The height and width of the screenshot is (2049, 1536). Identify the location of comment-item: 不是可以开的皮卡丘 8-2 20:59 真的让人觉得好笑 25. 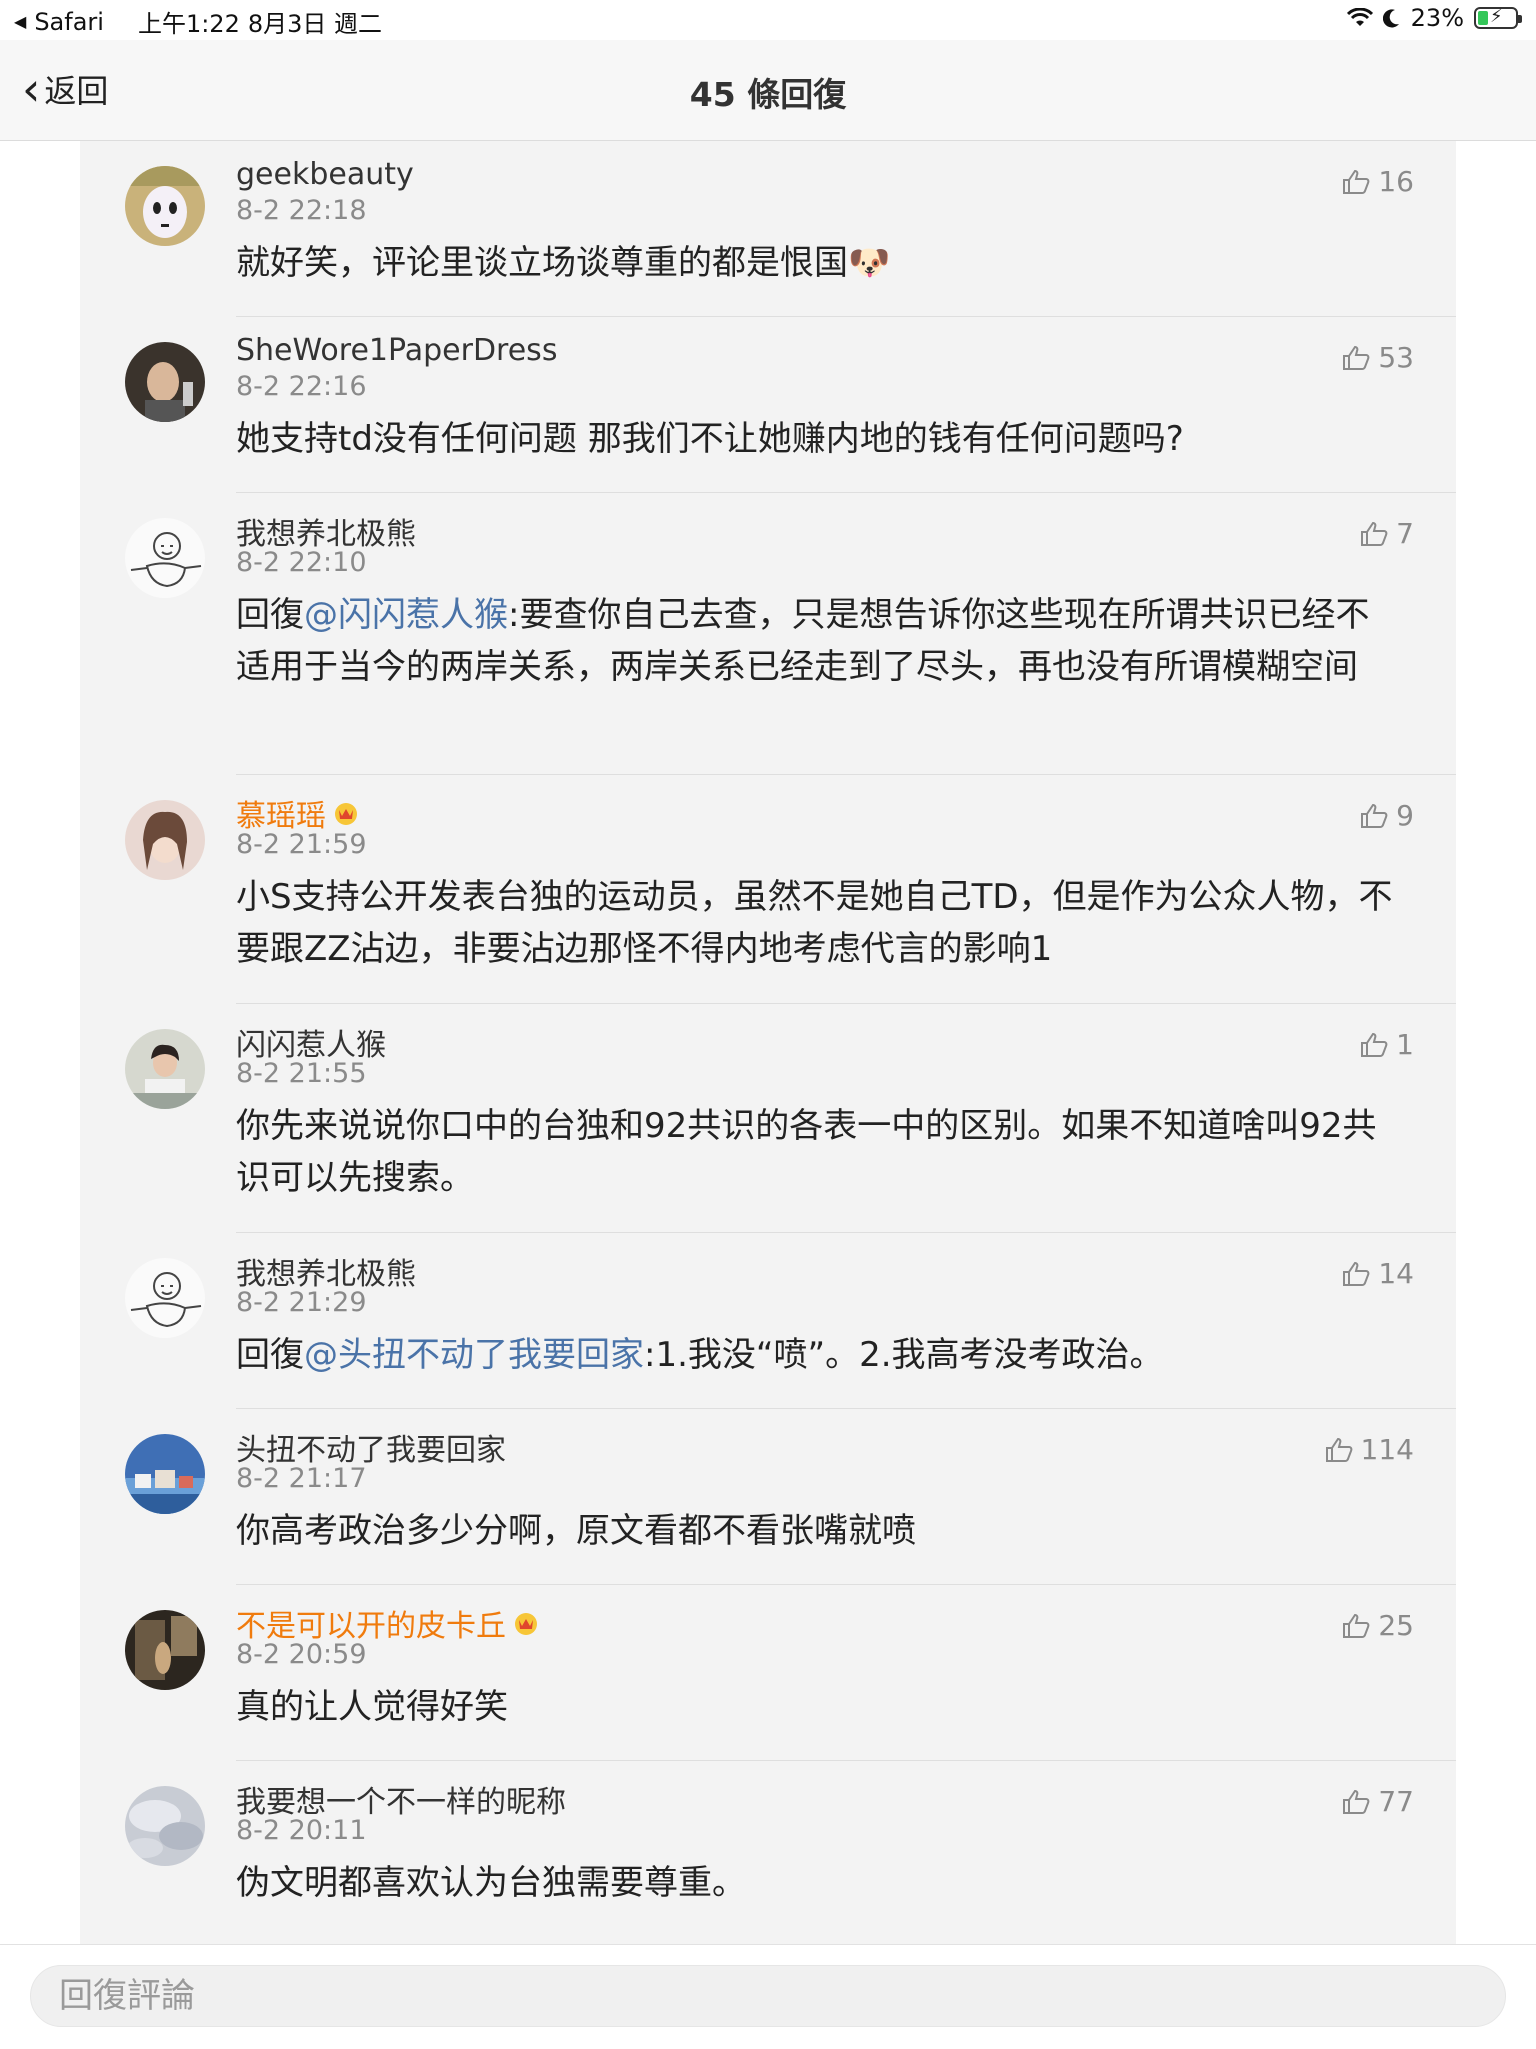
(768, 1673).